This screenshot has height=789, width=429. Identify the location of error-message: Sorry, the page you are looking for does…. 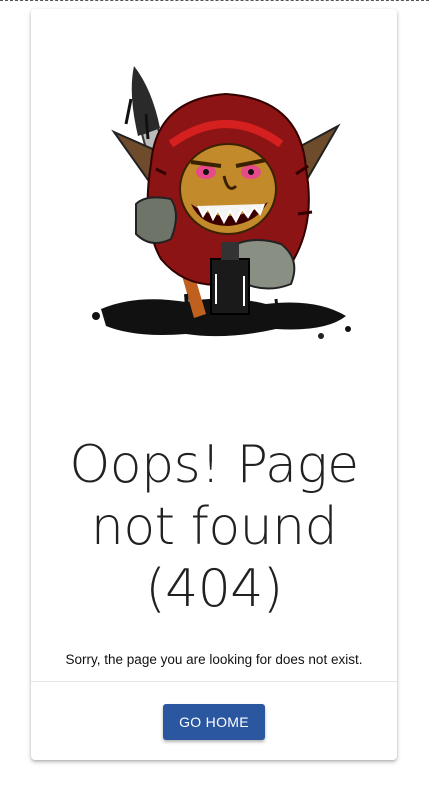
(214, 659).